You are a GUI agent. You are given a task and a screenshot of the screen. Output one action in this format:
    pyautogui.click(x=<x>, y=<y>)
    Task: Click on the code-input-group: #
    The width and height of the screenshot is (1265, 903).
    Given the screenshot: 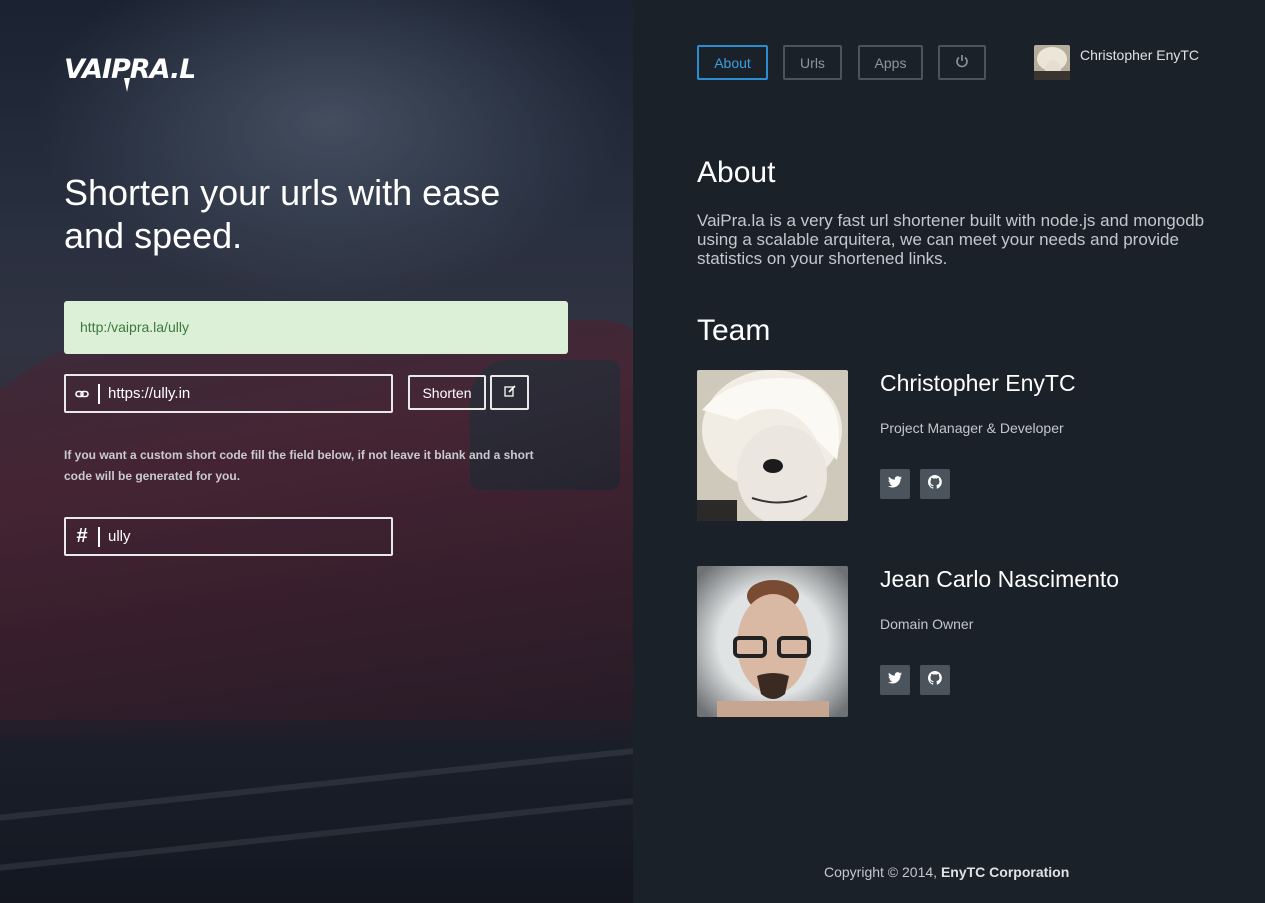 What is the action you would take?
    pyautogui.click(x=228, y=536)
    